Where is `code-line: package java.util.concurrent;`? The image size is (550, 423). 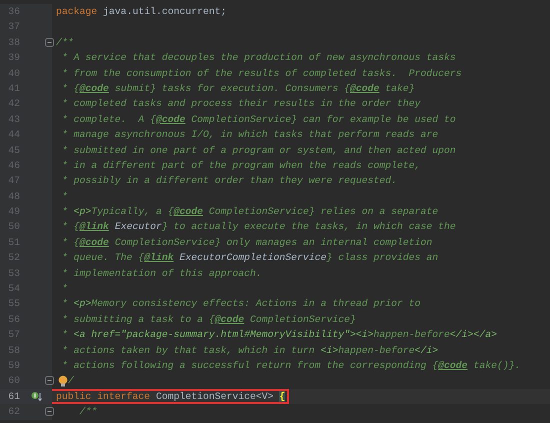 code-line: package java.util.concurrent; is located at coordinates (141, 12).